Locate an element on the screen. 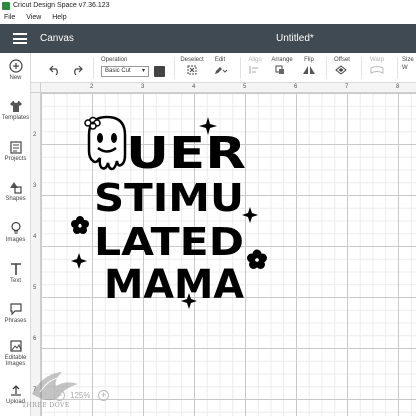 This screenshot has width=416, height=416. sidebar-item-text: Text is located at coordinates (15, 273).